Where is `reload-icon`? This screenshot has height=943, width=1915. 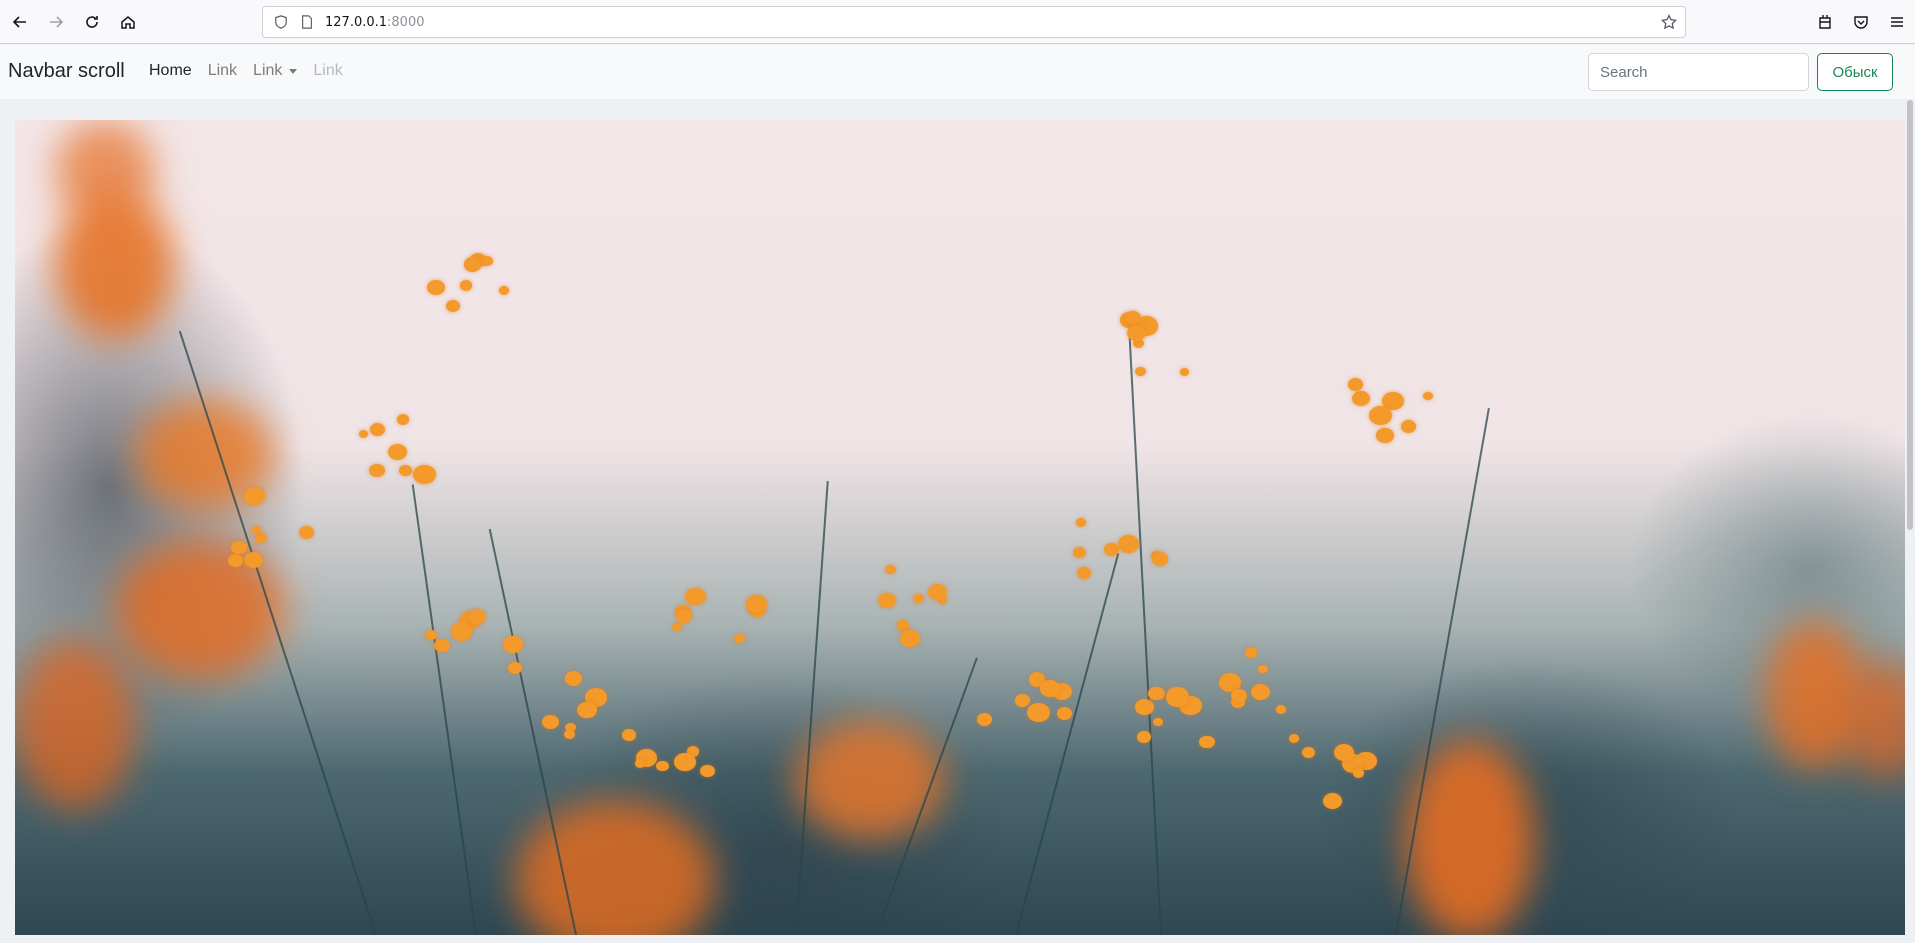
reload-icon is located at coordinates (92, 22).